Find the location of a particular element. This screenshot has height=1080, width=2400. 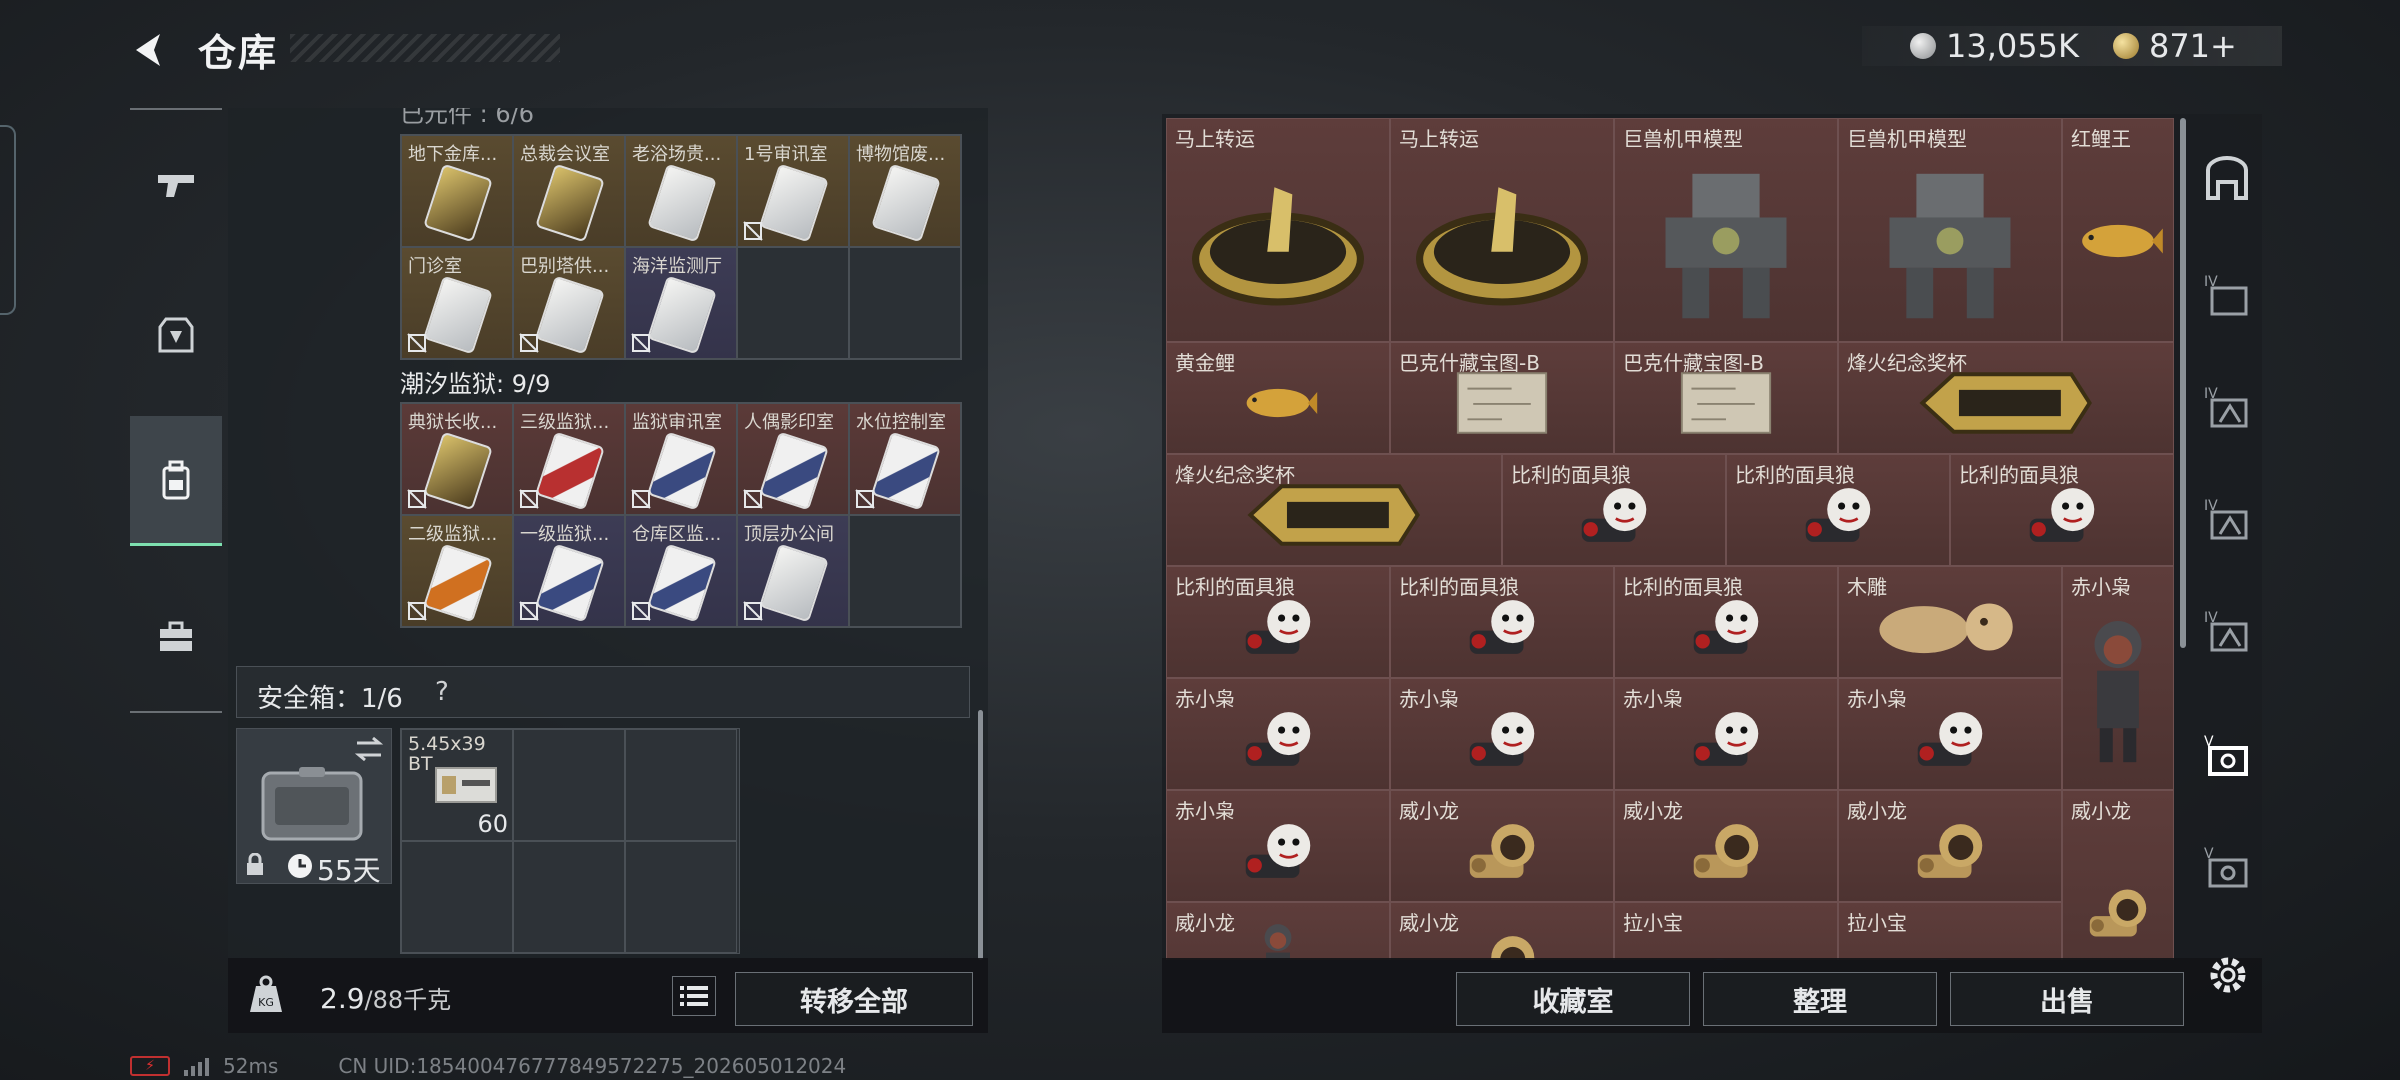

ammo-slot: 5.45x39 BT 60 is located at coordinates (457, 785).